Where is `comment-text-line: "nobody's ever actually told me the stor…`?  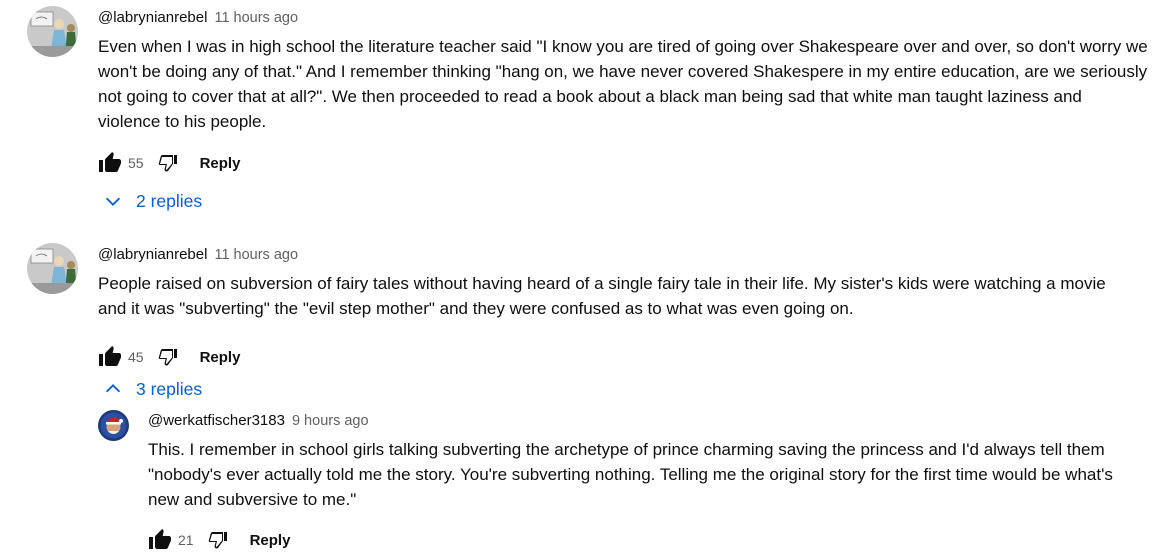
comment-text-line: "nobody's ever actually told me the stor… is located at coordinates (630, 474).